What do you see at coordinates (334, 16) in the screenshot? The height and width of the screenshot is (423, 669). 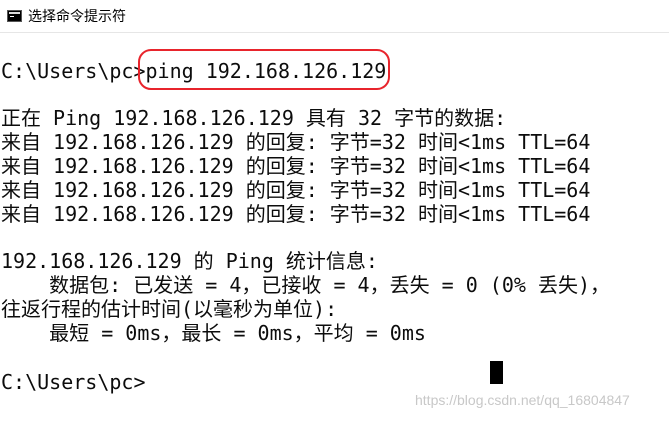 I see `title-bar: 选择命令提示符` at bounding box center [334, 16].